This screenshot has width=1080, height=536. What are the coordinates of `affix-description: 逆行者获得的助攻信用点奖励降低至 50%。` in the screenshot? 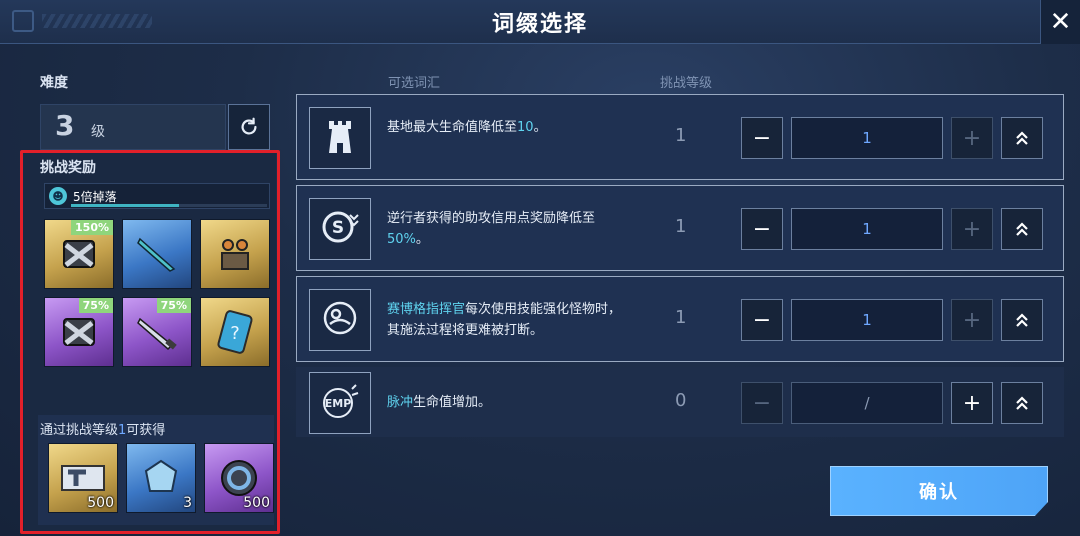 It's located at (507, 229).